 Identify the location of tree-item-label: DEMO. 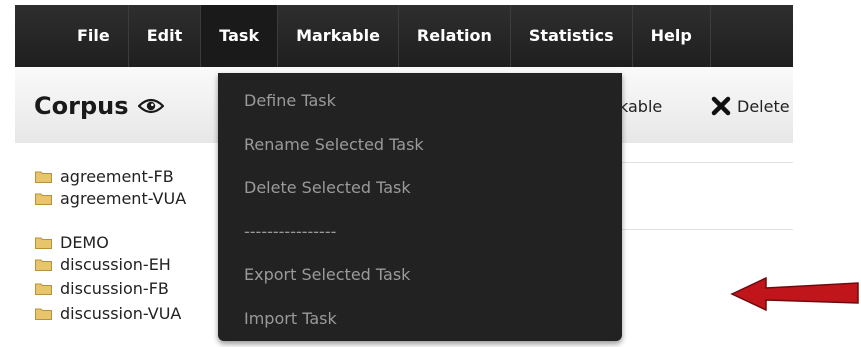
(84, 242).